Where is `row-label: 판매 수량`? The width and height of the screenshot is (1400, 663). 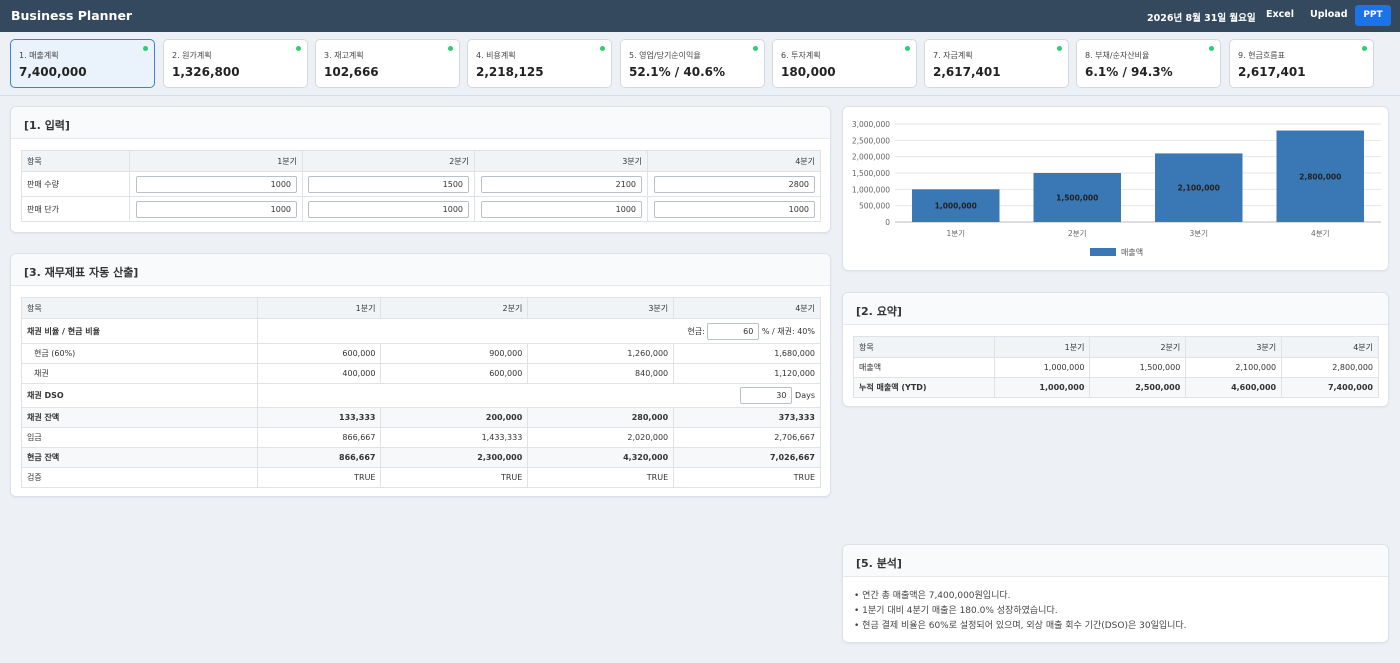
row-label: 판매 수량 is located at coordinates (75, 184).